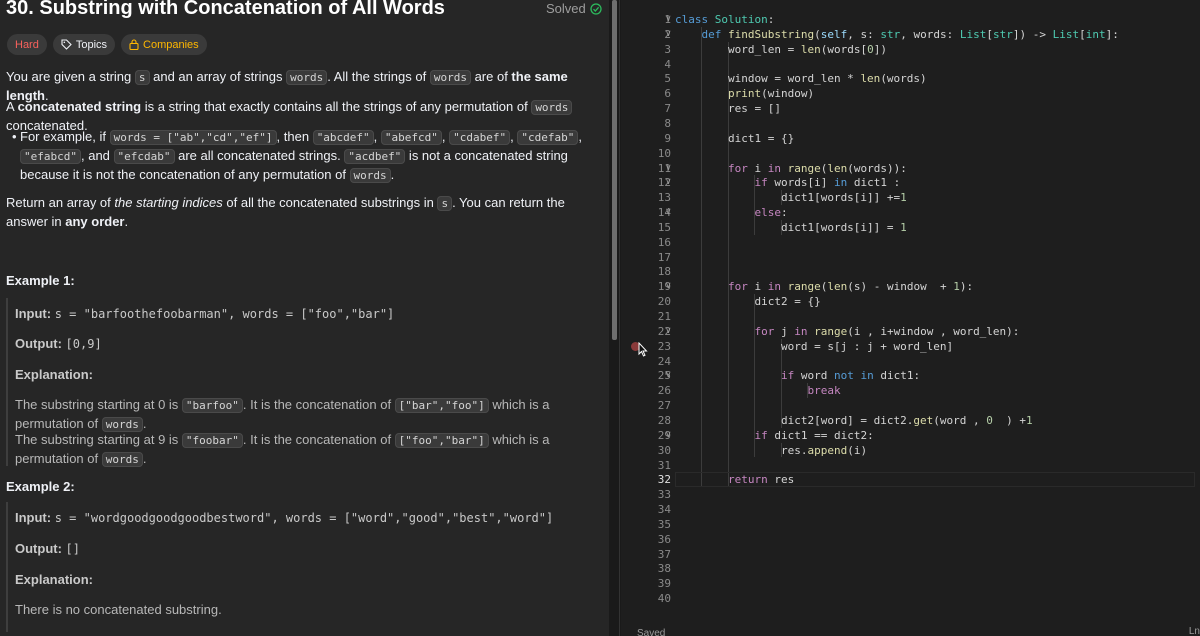 The width and height of the screenshot is (1200, 636). What do you see at coordinates (38, 548) in the screenshot?
I see `output-label: Output:` at bounding box center [38, 548].